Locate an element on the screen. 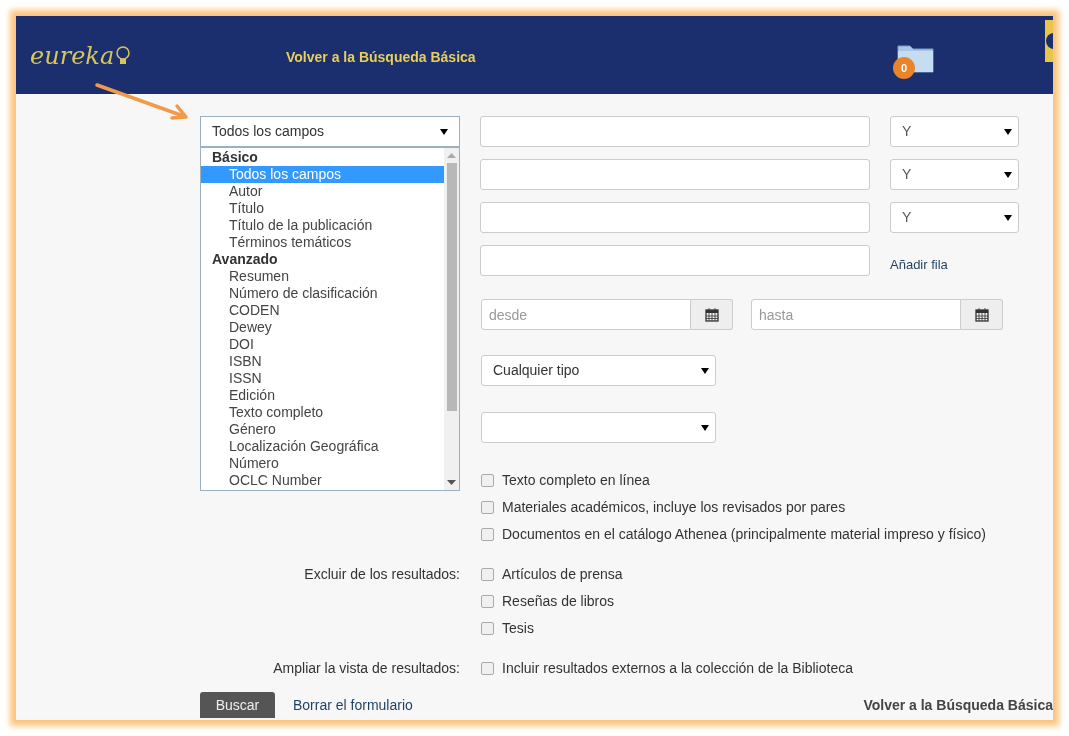  list-option: Resumen is located at coordinates (322, 276).